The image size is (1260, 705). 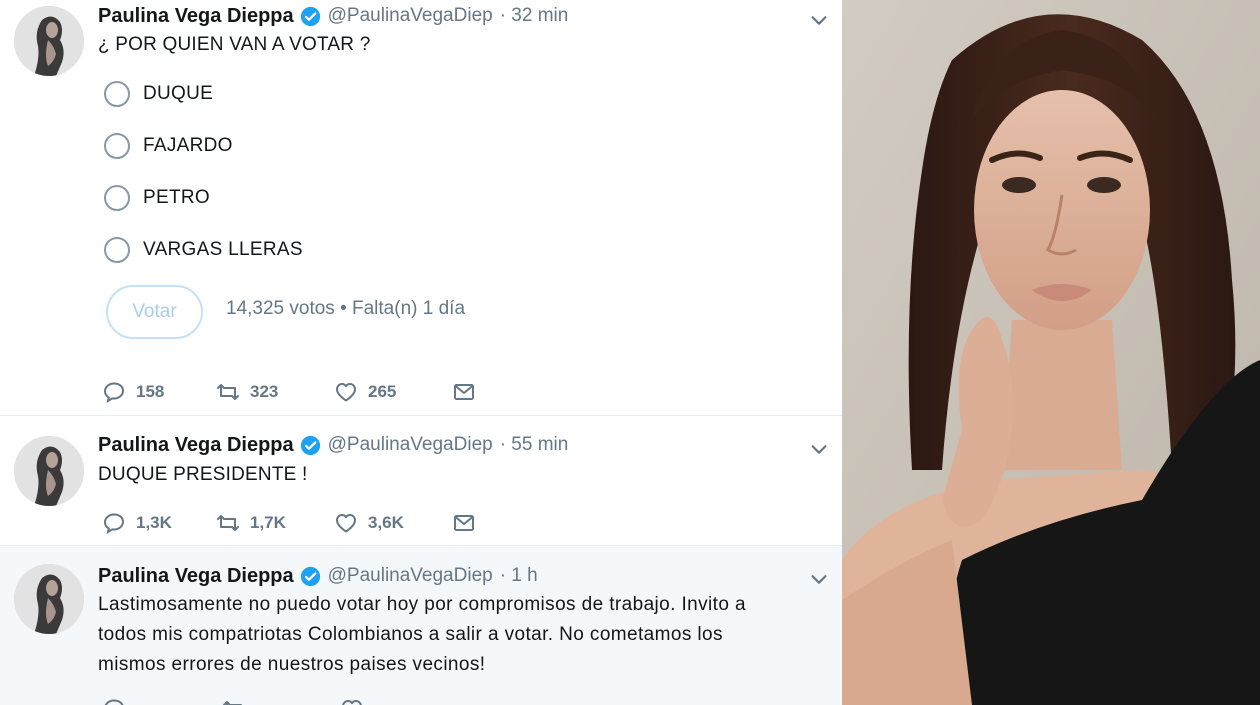 I want to click on like-action, so click(x=399, y=701).